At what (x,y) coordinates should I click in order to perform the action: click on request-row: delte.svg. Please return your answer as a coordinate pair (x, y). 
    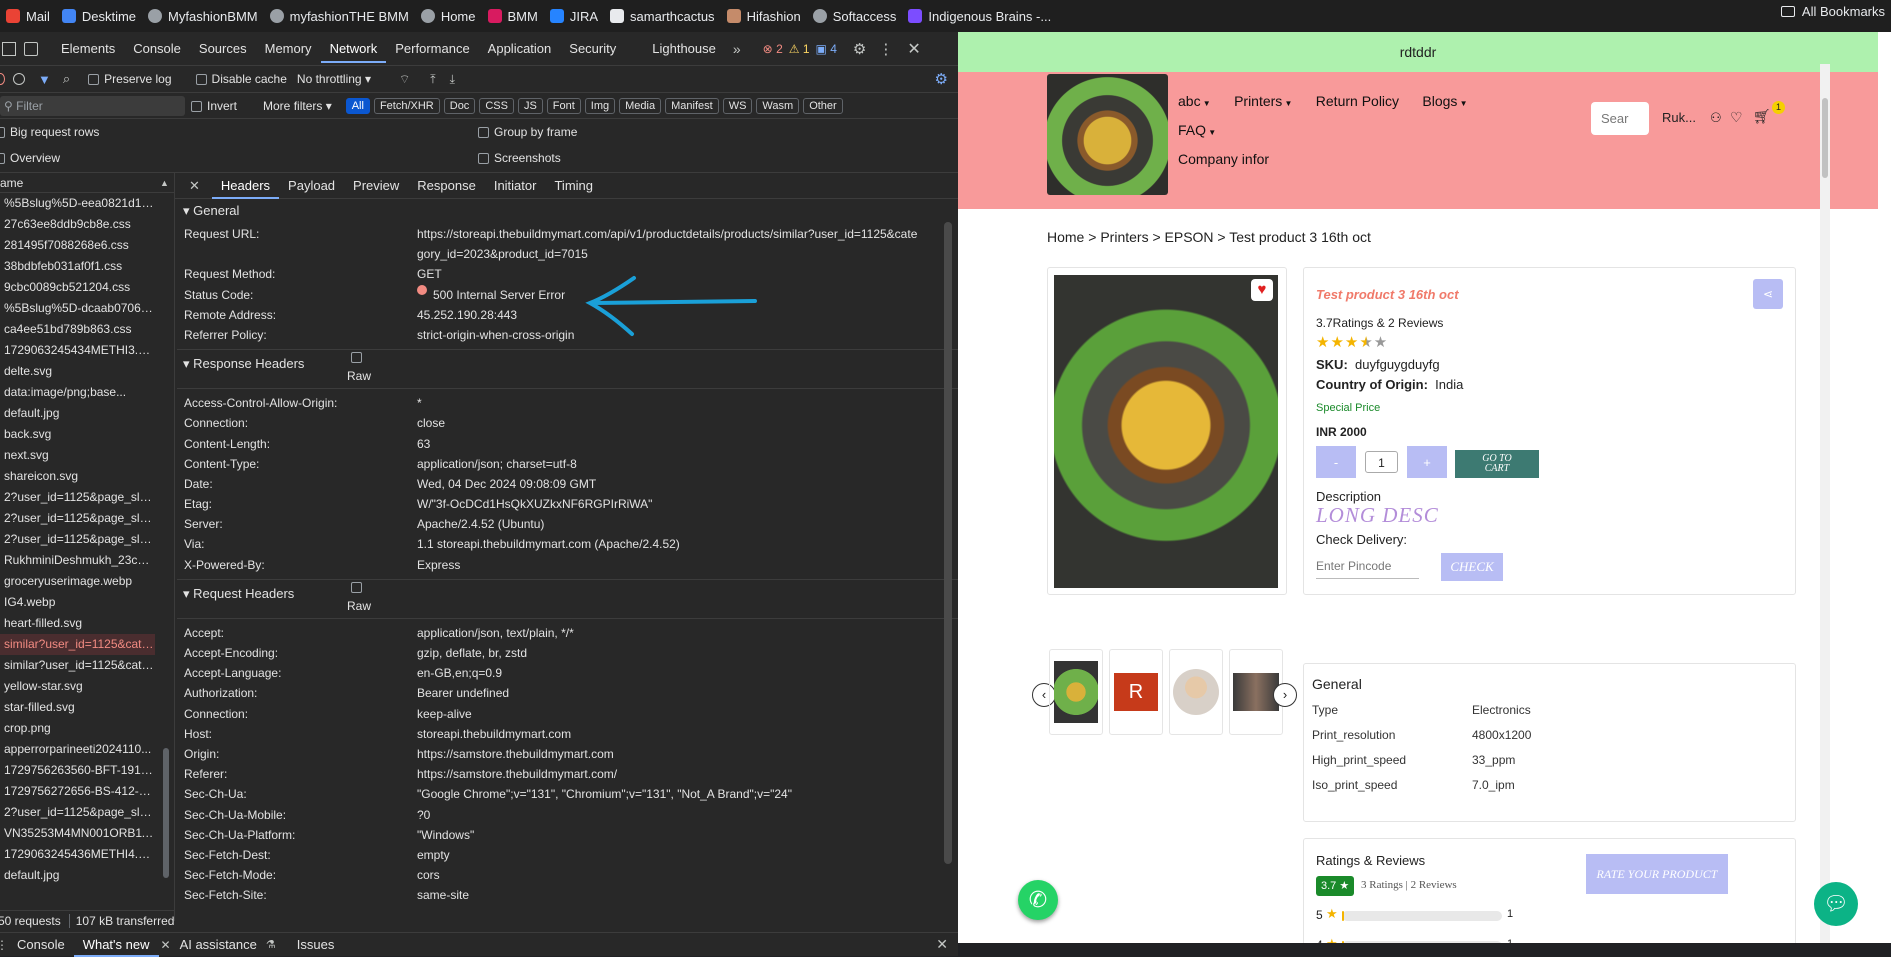
    Looking at the image, I should click on (77, 371).